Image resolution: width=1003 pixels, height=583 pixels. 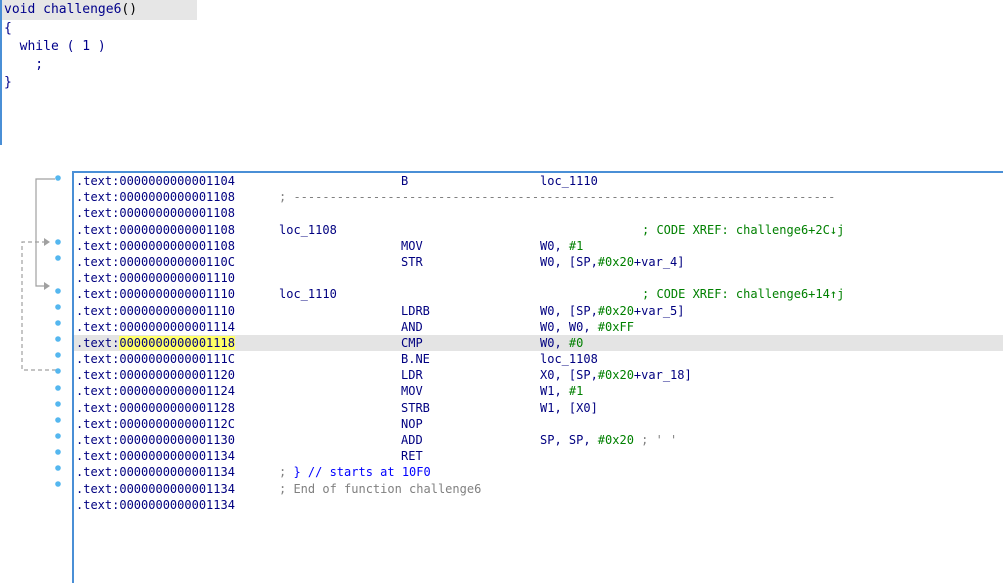 What do you see at coordinates (129, 9) in the screenshot?
I see `function-parens: ()` at bounding box center [129, 9].